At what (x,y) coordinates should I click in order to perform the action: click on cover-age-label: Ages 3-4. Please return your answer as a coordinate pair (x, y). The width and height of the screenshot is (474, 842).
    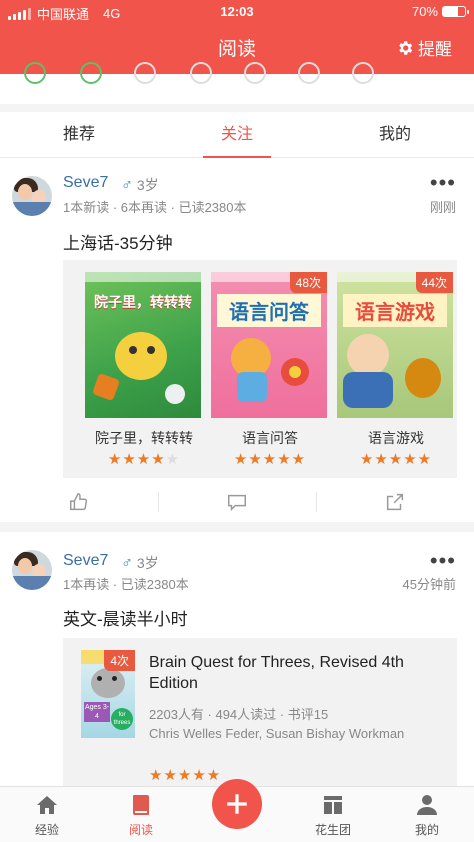
    Looking at the image, I should click on (97, 712).